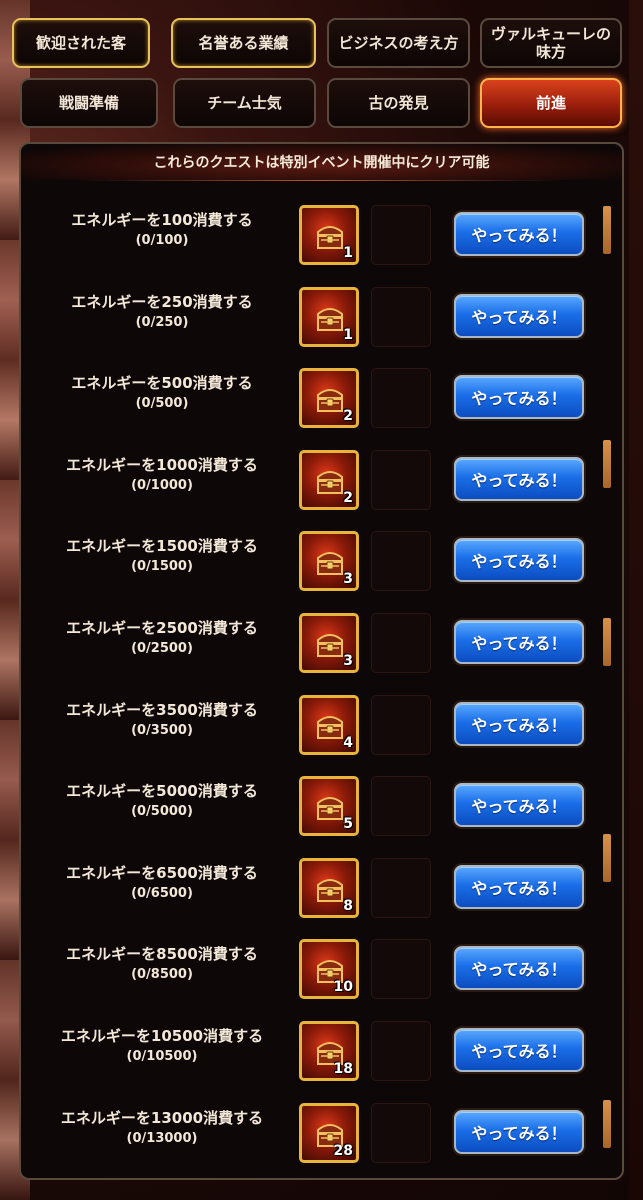 This screenshot has width=643, height=1200. Describe the element at coordinates (343, 1069) in the screenshot. I see `reward-count: 18` at that location.